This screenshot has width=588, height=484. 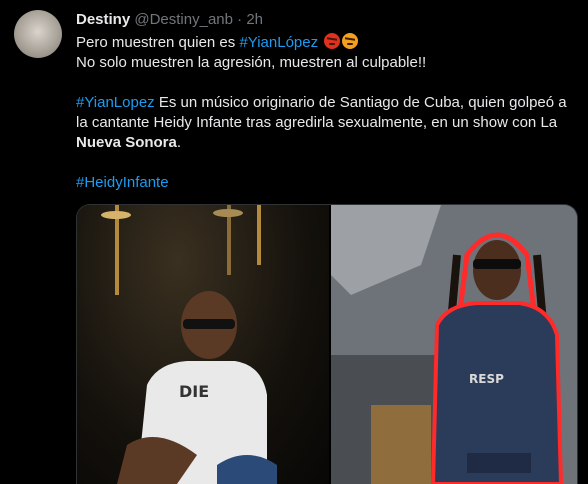 What do you see at coordinates (126, 142) in the screenshot?
I see `bold-text: Nueva Sonora` at bounding box center [126, 142].